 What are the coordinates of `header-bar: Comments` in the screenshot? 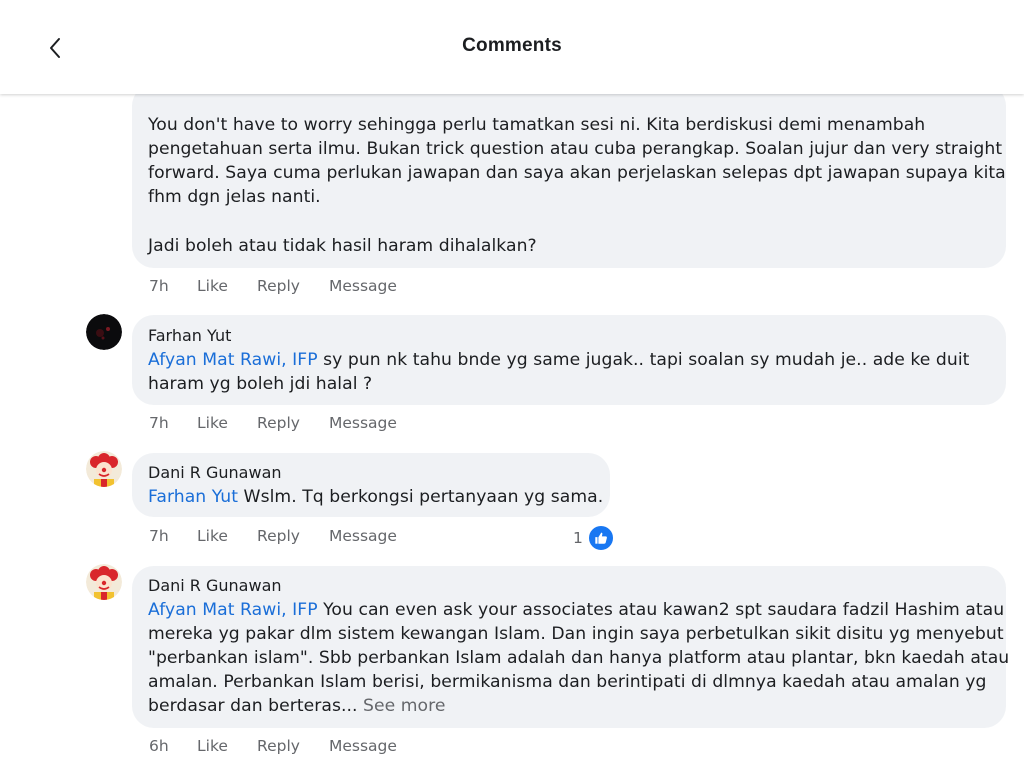 It's located at (512, 47).